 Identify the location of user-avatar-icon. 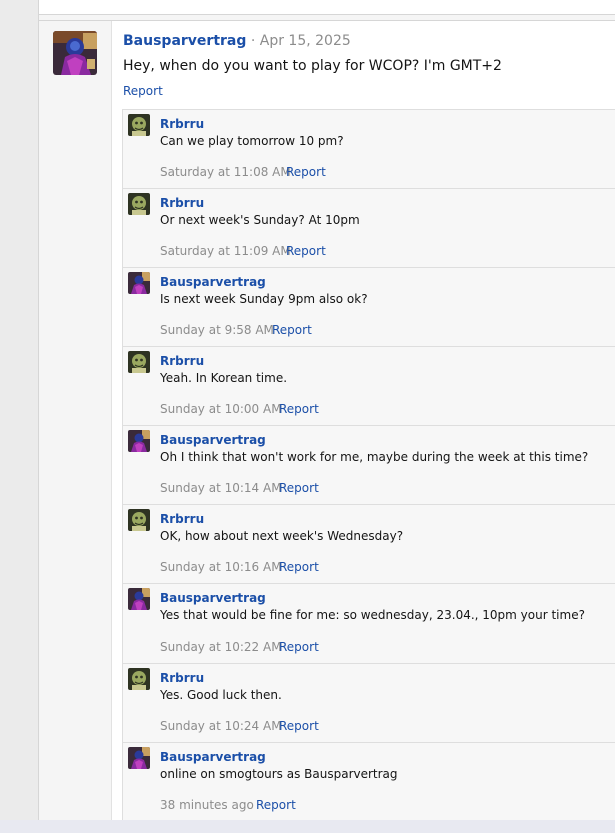
(75, 53).